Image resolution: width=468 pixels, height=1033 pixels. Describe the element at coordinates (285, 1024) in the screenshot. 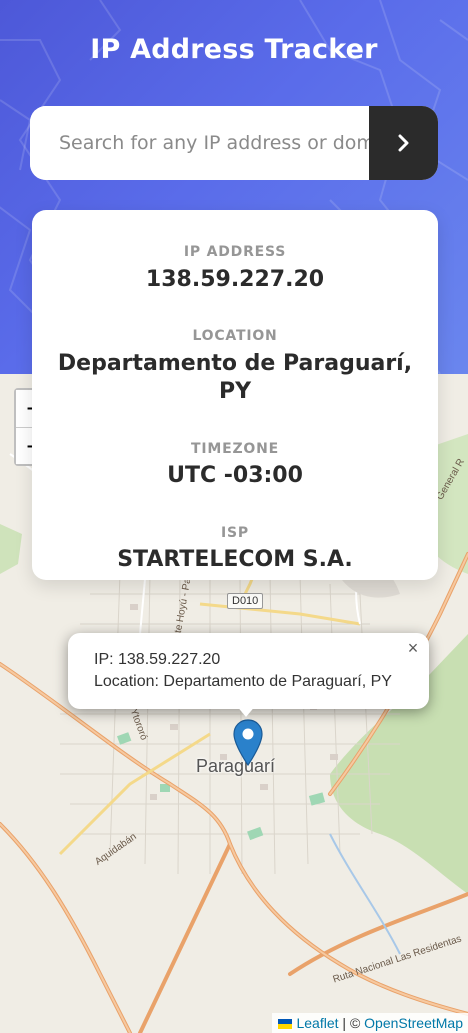

I see `ukraine-flag-icon` at that location.